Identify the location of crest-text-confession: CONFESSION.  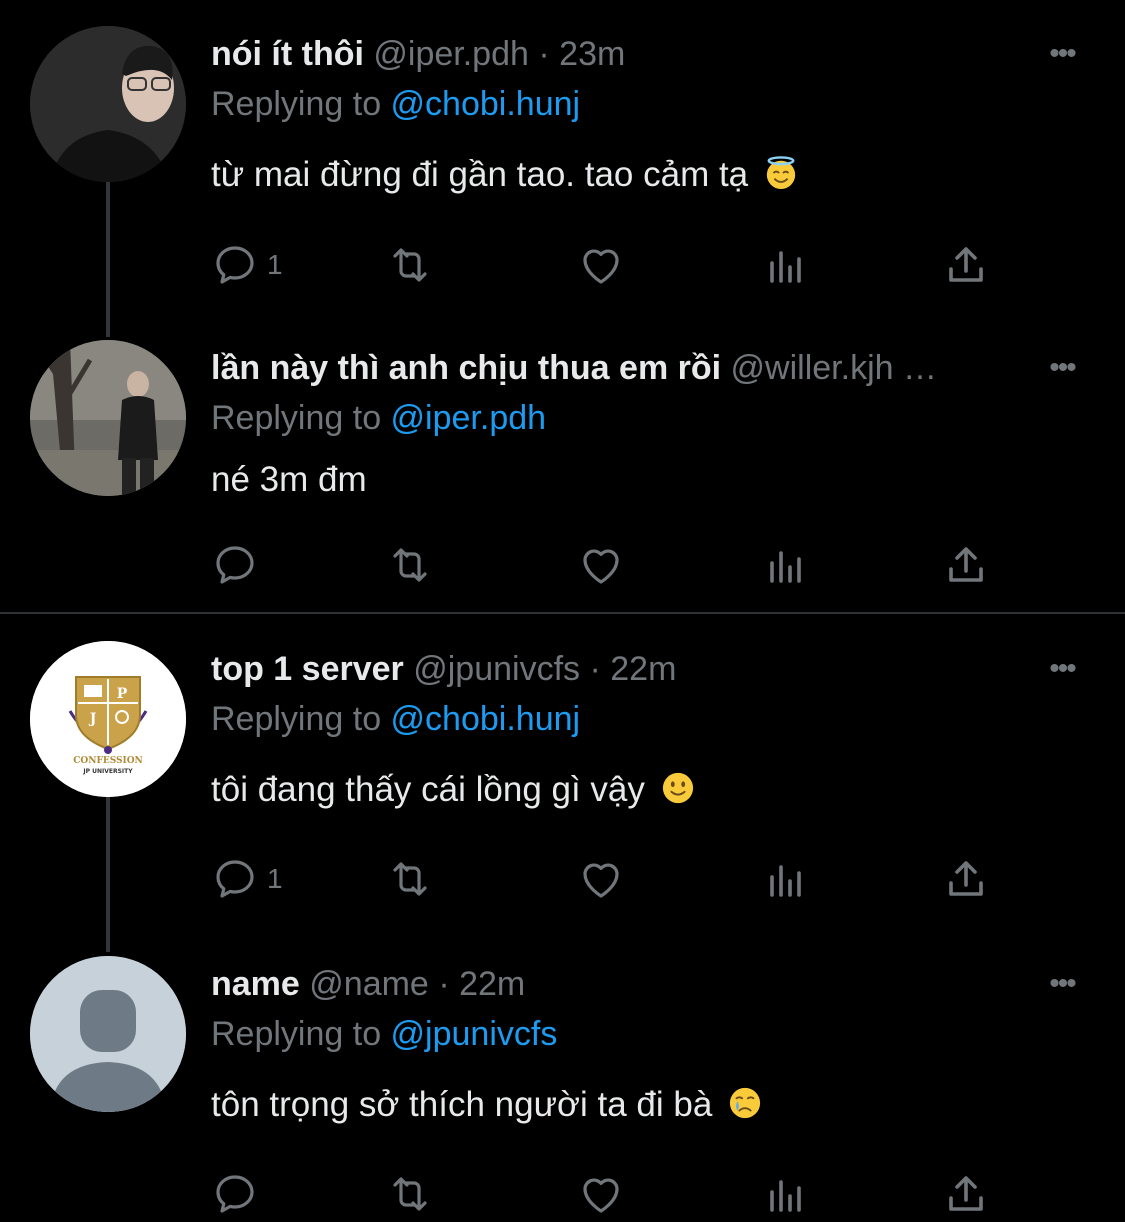
(108, 761).